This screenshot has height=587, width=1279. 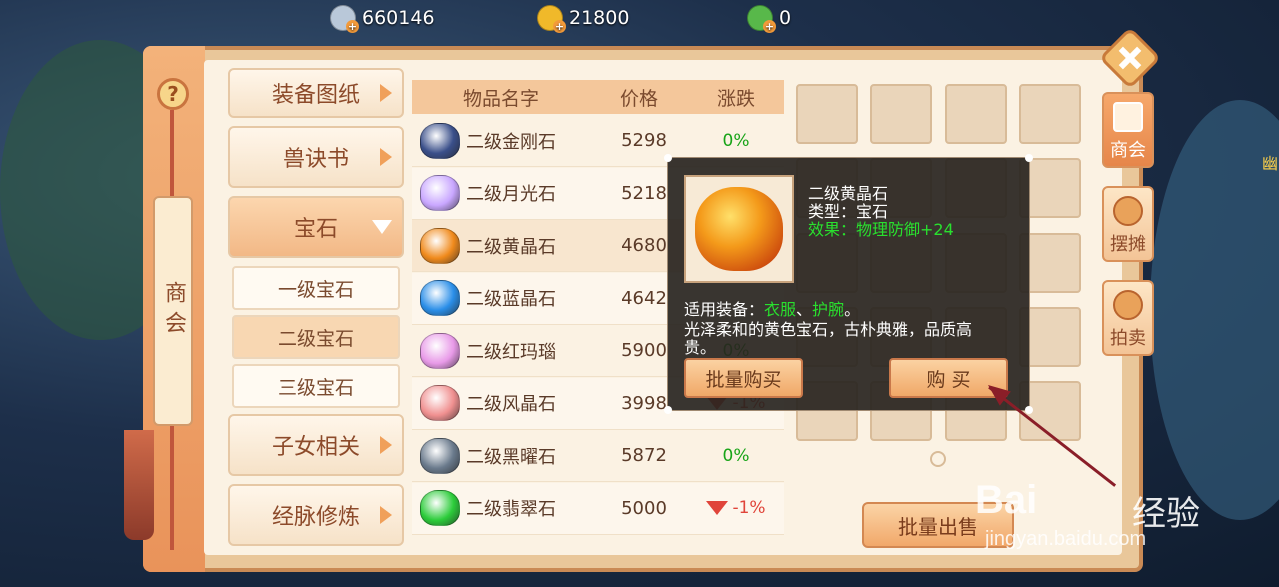 I want to click on item-name: 二级黑曜石, so click(x=511, y=457).